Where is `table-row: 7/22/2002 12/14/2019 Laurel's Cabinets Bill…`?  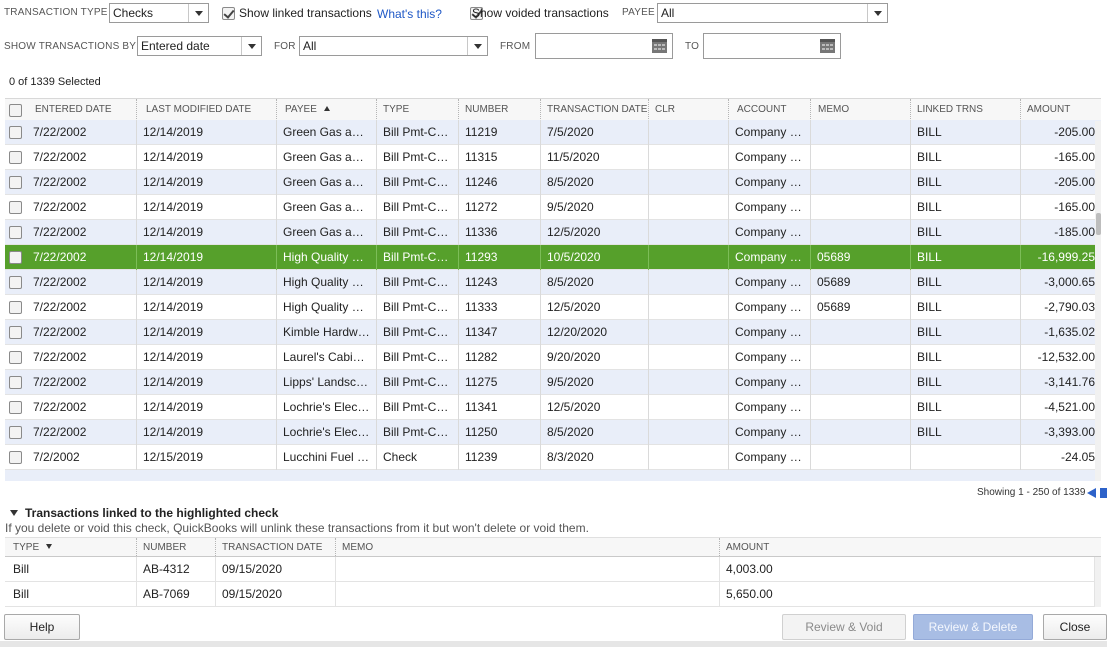
table-row: 7/22/2002 12/14/2019 Laurel's Cabinets Bill… is located at coordinates (553, 357).